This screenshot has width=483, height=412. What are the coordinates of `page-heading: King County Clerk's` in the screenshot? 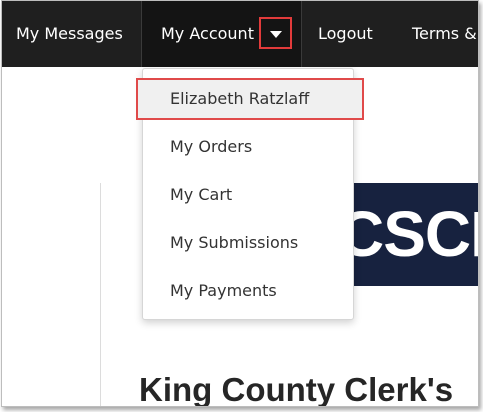 It's located at (296, 389).